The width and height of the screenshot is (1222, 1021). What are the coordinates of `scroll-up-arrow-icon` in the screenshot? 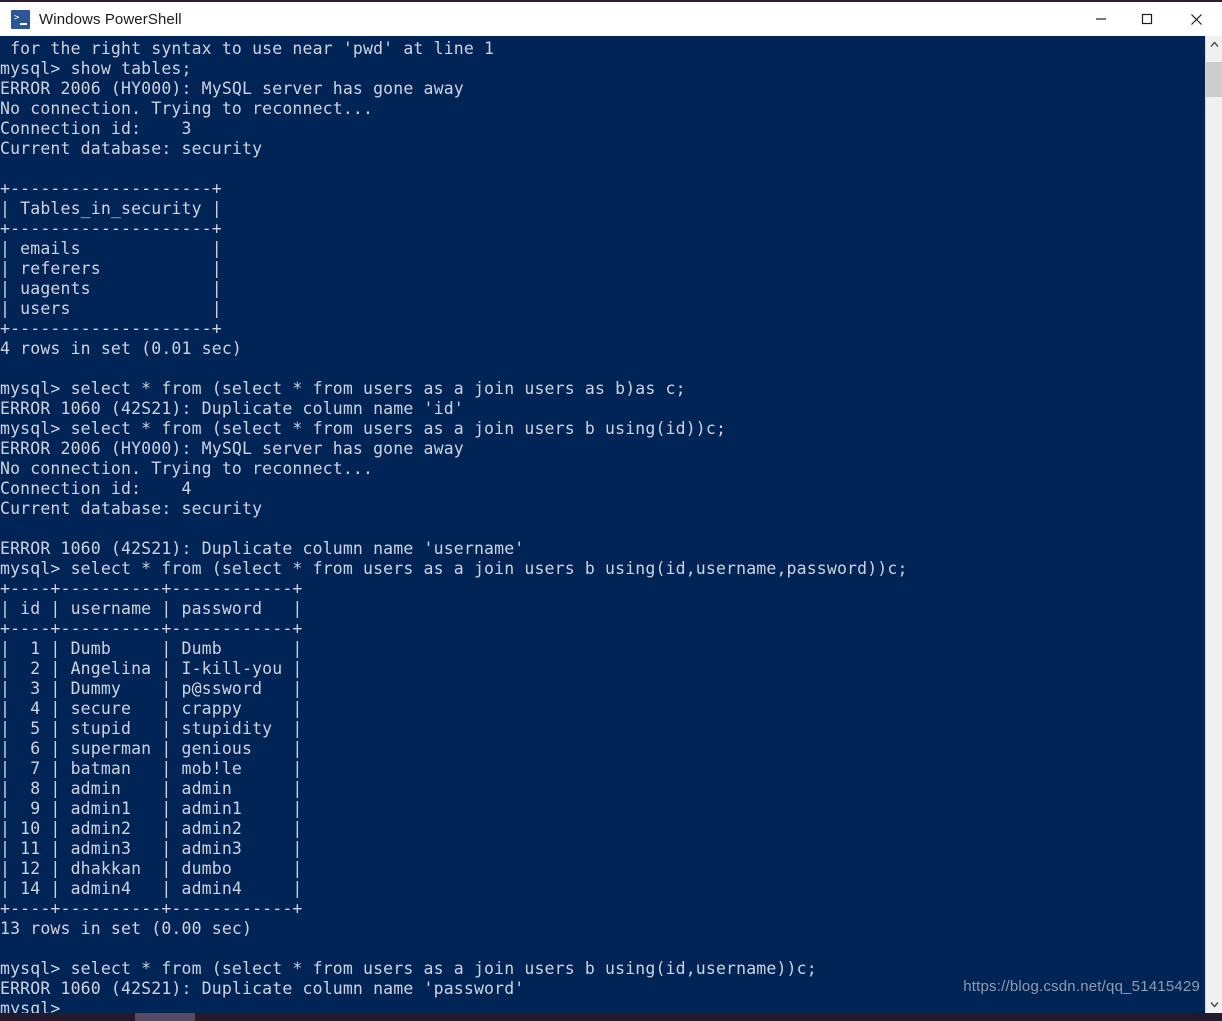 It's located at (1214, 44).